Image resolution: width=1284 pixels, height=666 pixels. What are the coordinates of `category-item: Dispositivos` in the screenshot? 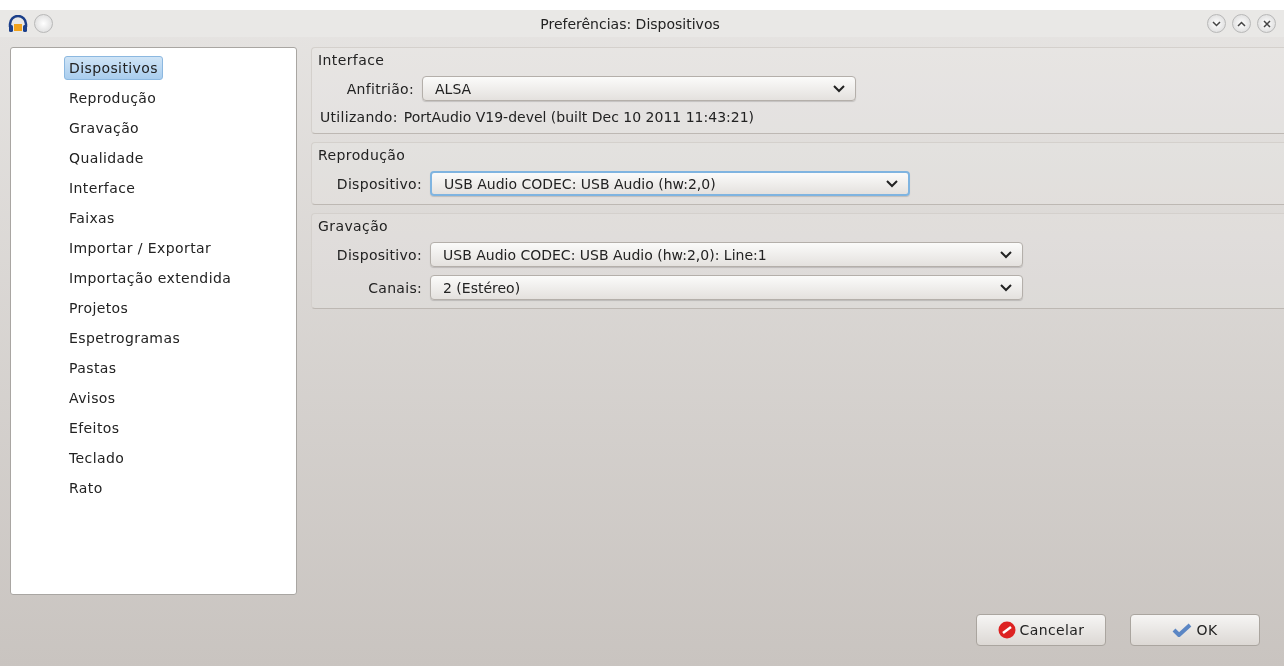 It's located at (113, 68).